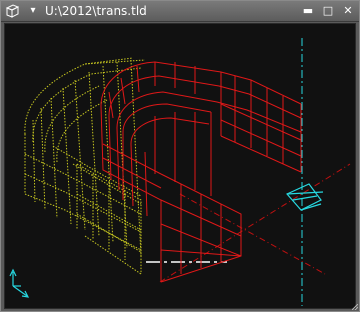 The image size is (360, 312). Describe the element at coordinates (180, 11) in the screenshot. I see `title-bar: ▾ U:\2012\trans.tld ▬ □ ✕` at that location.